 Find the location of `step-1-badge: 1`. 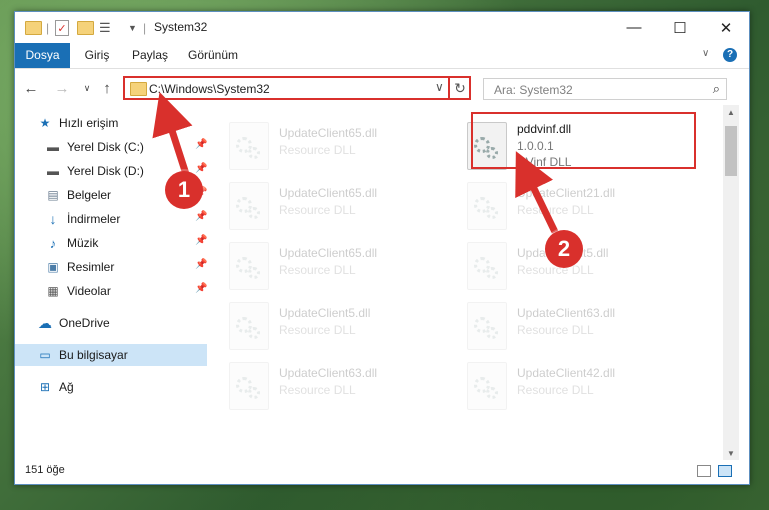

step-1-badge: 1 is located at coordinates (184, 190).